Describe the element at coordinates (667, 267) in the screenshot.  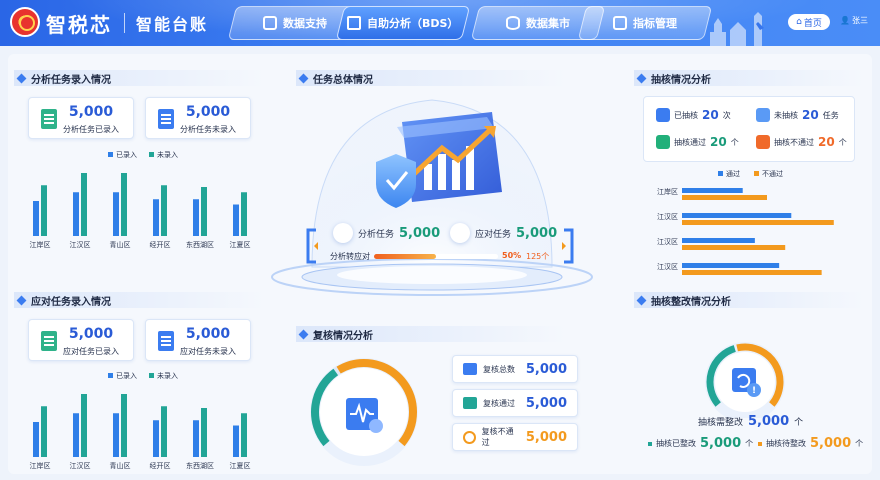
I see `y-tick-label: 江汉区` at that location.